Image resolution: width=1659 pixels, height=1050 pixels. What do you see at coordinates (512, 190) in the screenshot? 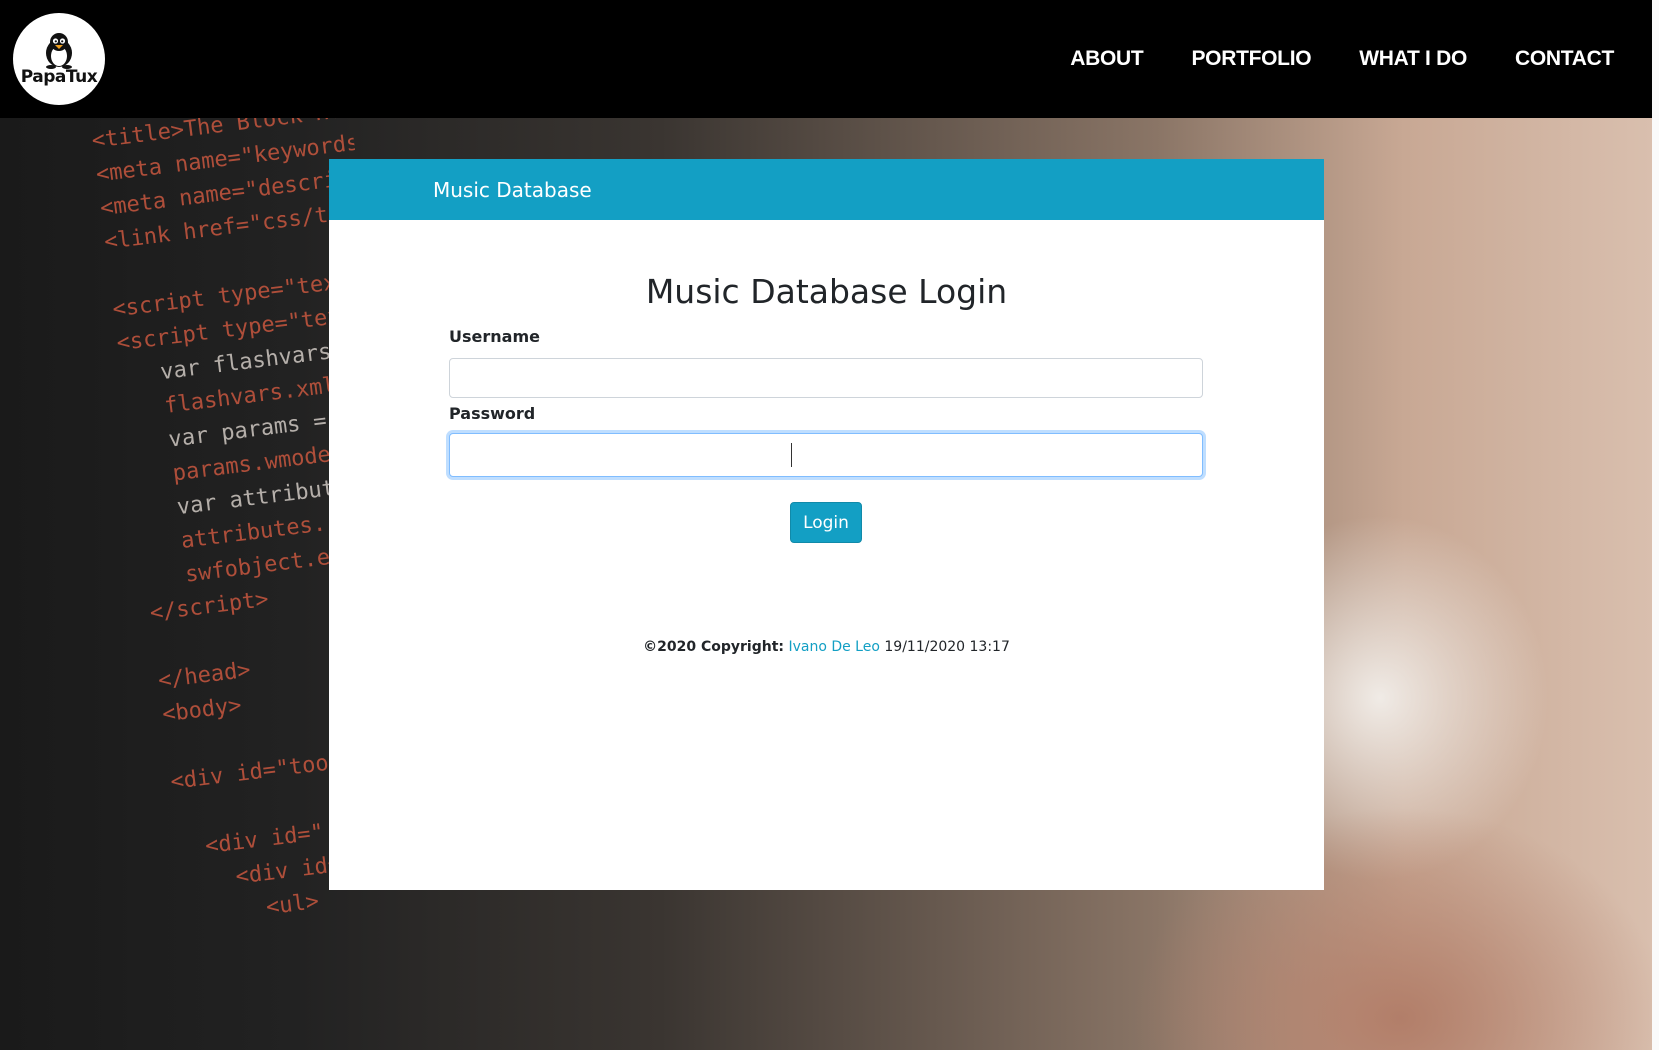
I see `card-header-title: Music Database` at bounding box center [512, 190].